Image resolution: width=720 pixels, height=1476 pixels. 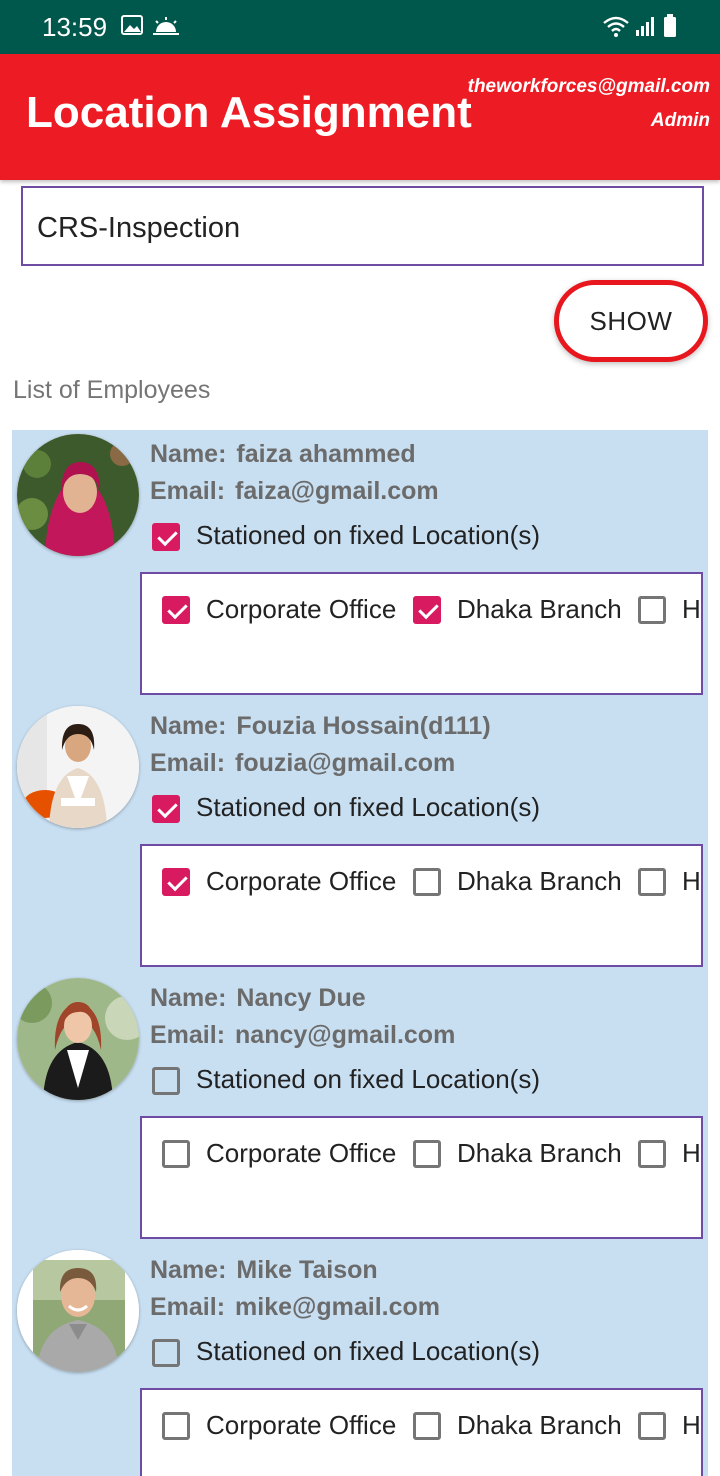 I want to click on user-email: theworkforces@gmail.com, so click(x=588, y=86).